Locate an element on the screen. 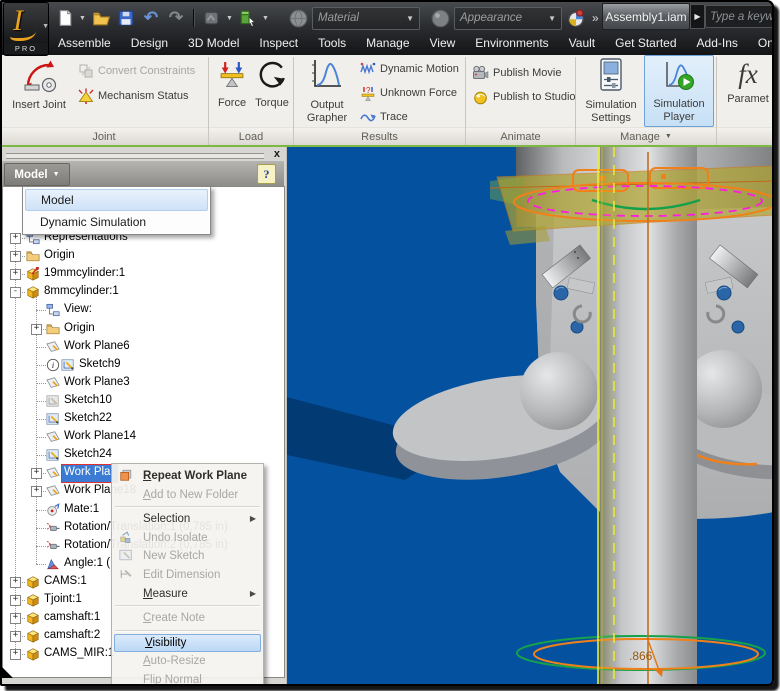  browser-resize-grip is located at coordinates (7, 672).